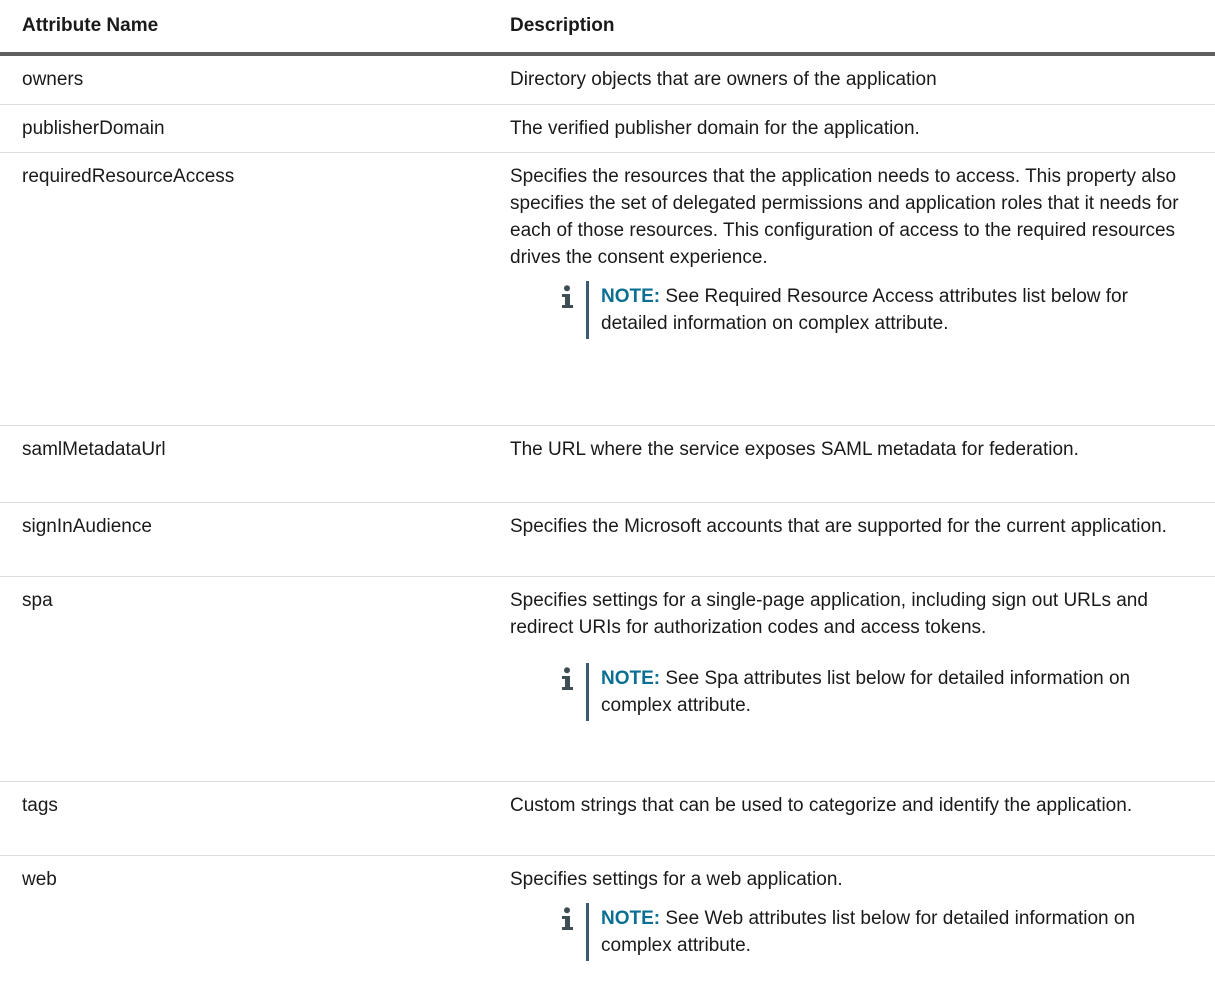 Image resolution: width=1215 pixels, height=981 pixels. I want to click on attribute-name: web, so click(39, 879).